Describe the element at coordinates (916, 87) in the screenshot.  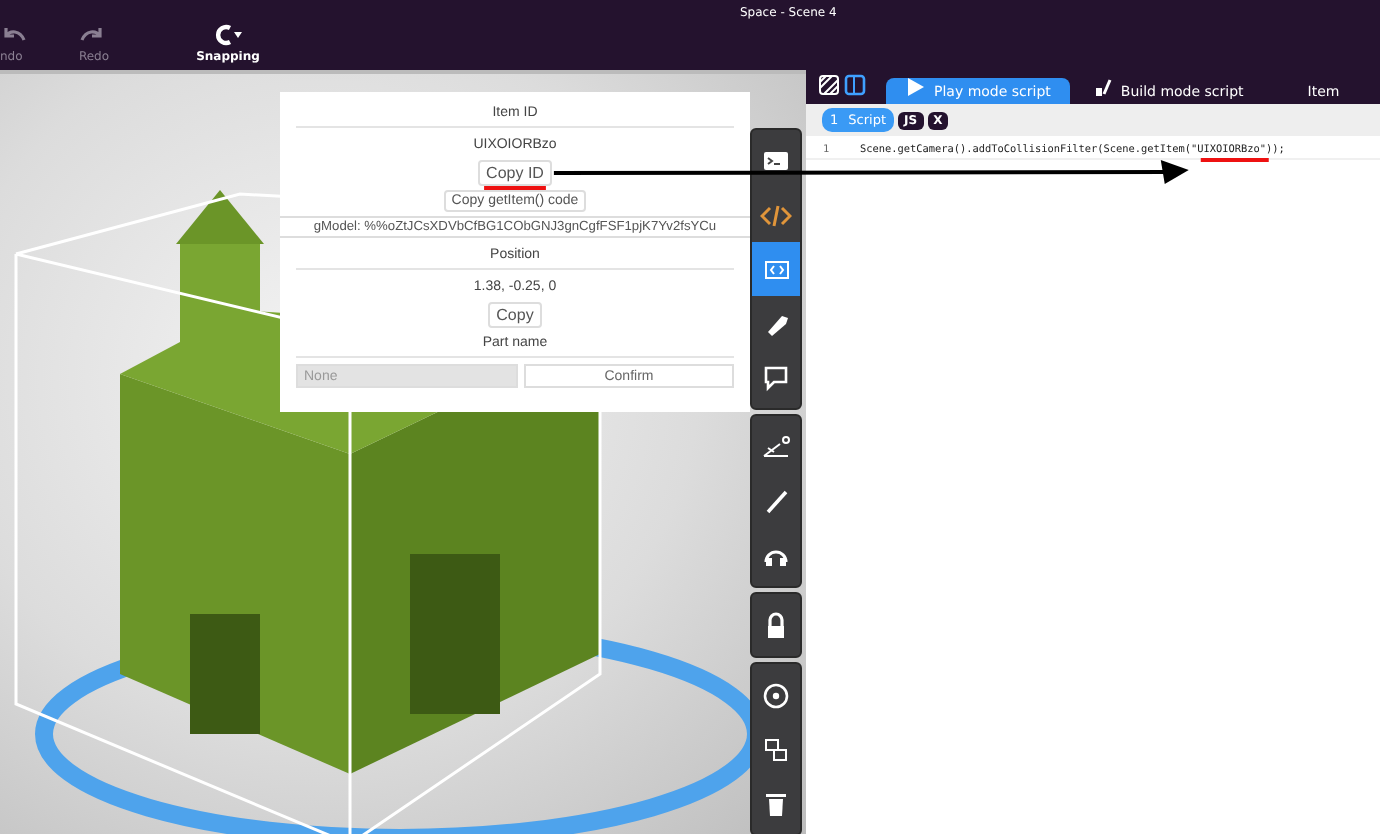
I see `play-icon` at that location.